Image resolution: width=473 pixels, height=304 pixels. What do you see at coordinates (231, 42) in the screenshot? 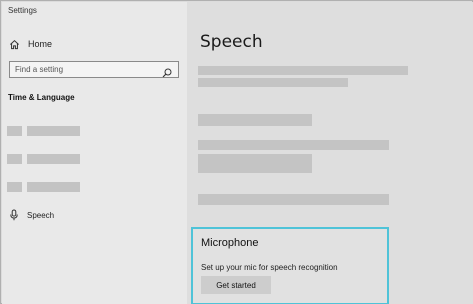
I see `page-title: Speech` at bounding box center [231, 42].